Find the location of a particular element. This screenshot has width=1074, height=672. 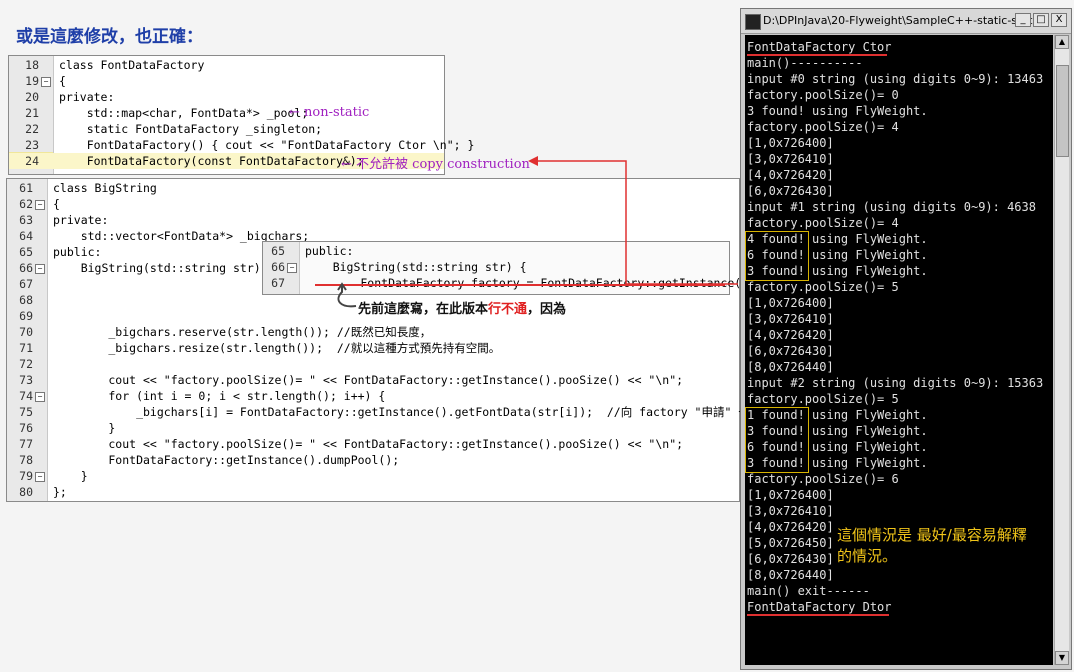

console-annotation: 這個情況是 最好/最容易解釋 的情況。 is located at coordinates (932, 545).